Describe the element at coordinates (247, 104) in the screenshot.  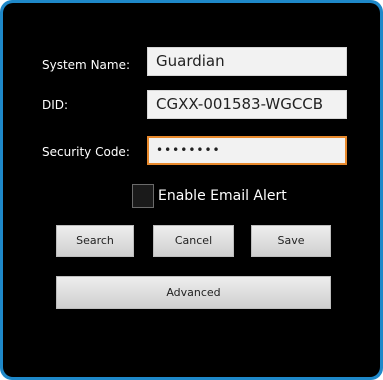
I see `did-field: CGXX-001583-WGCCB` at that location.